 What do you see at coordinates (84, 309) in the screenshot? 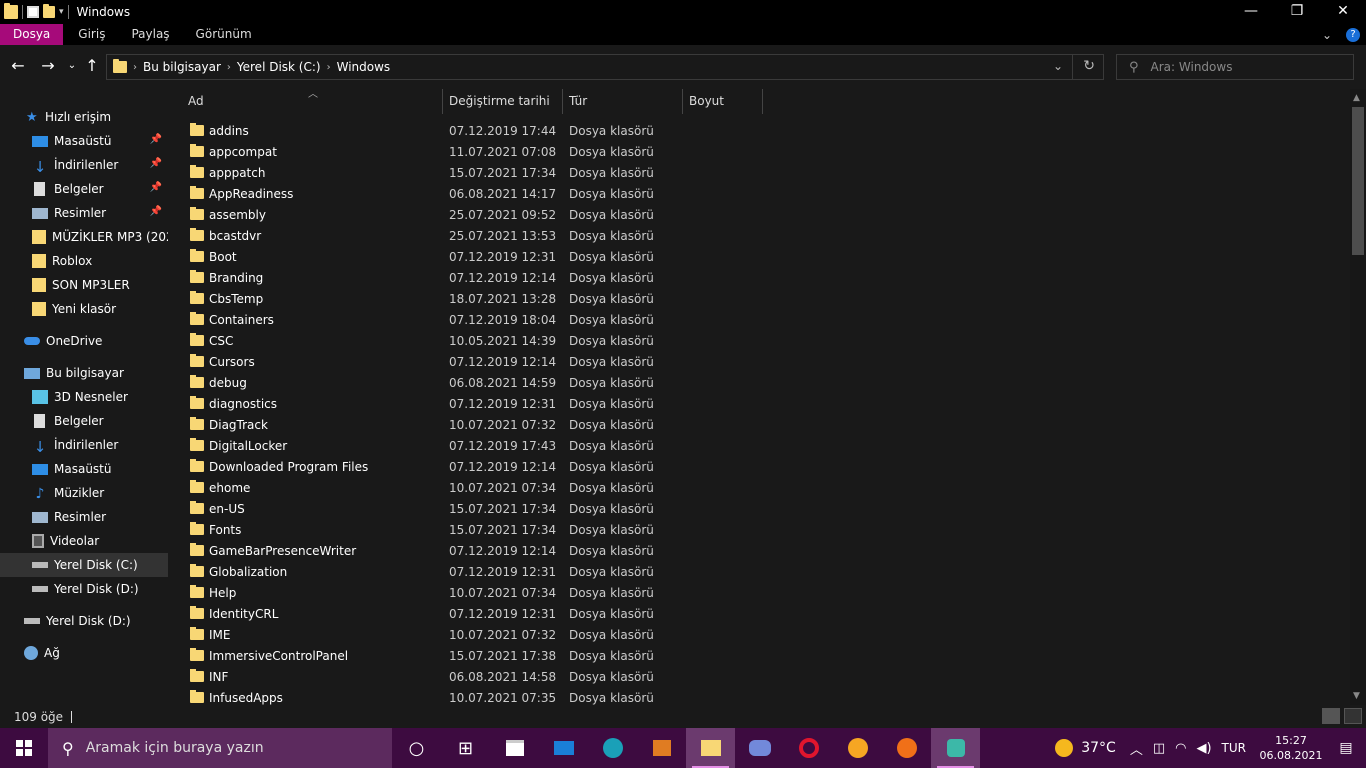
I see `nav-quick-yeni-klasor: Yeni klasör` at bounding box center [84, 309].